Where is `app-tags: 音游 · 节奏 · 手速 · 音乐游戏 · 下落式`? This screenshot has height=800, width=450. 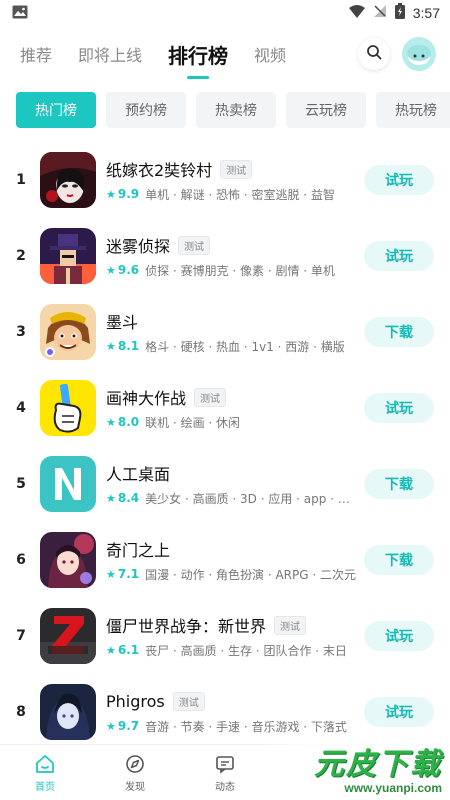
app-tags: 音游 · 节奏 · 手速 · 音乐游戏 · 下落式 is located at coordinates (246, 726).